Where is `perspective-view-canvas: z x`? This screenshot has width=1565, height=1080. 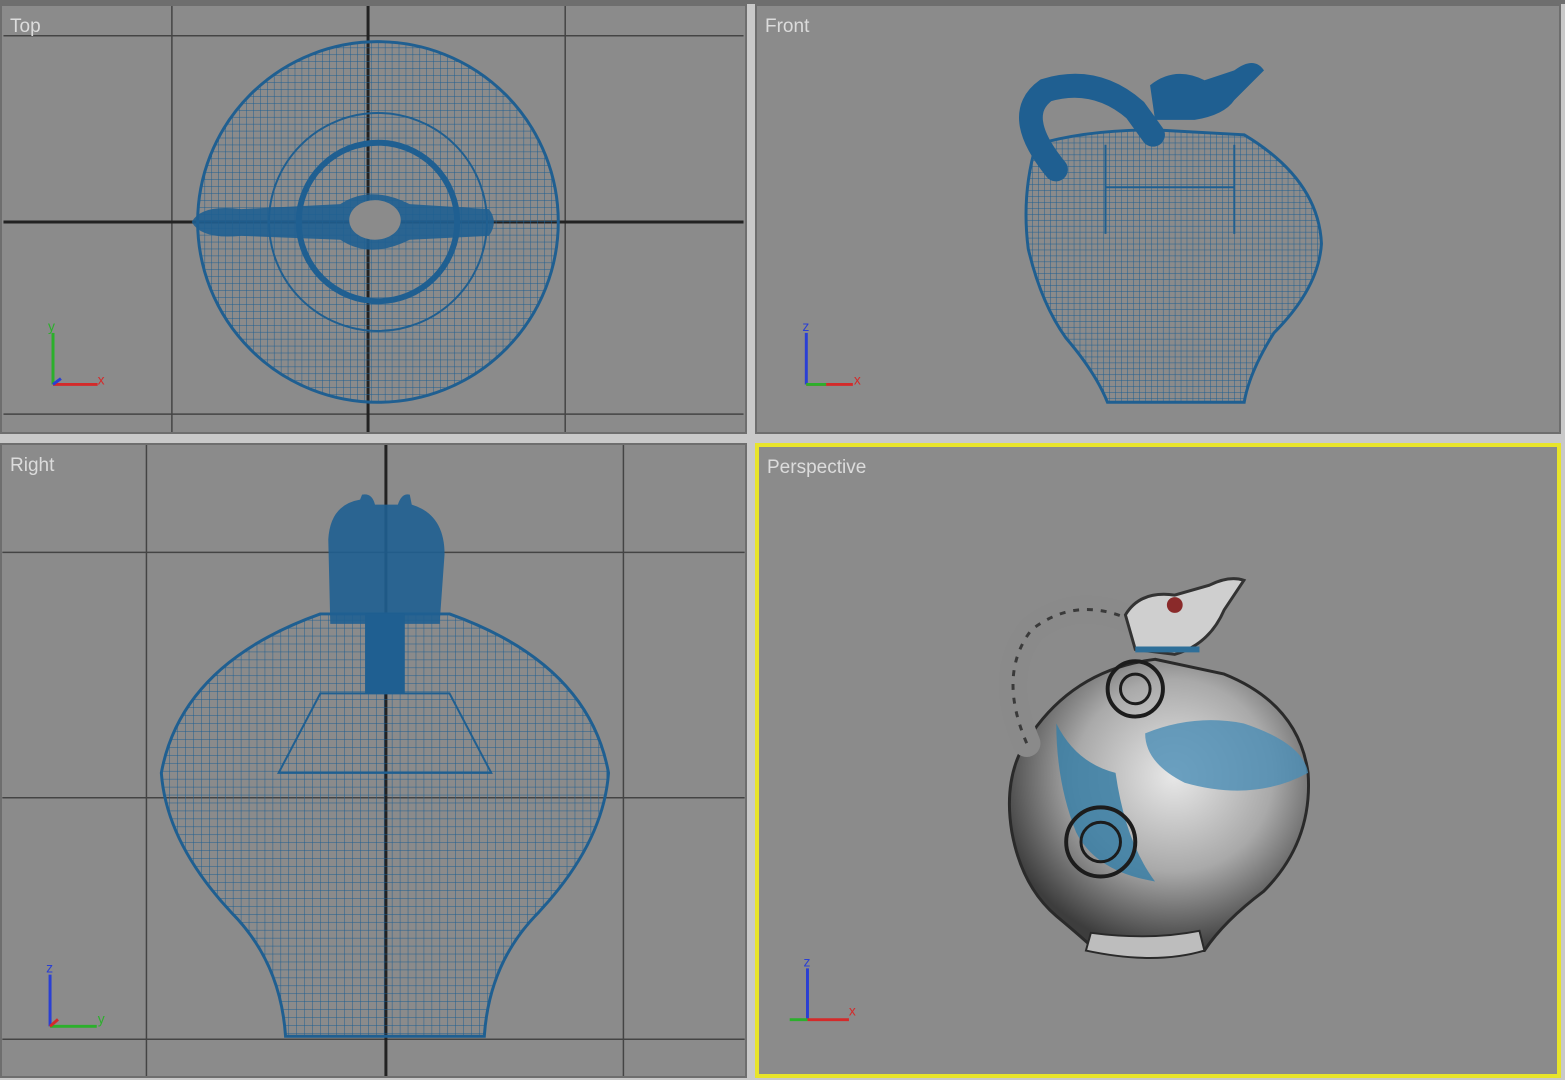 perspective-view-canvas: z x is located at coordinates (1050, 799).